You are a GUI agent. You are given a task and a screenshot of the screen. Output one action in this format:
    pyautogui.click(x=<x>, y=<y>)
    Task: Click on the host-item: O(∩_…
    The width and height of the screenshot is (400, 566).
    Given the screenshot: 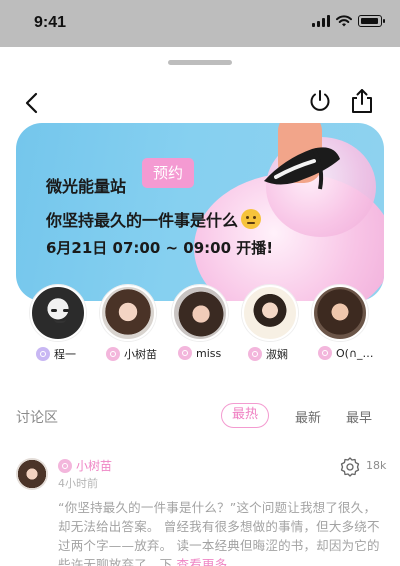 What is the action you would take?
    pyautogui.click(x=344, y=322)
    